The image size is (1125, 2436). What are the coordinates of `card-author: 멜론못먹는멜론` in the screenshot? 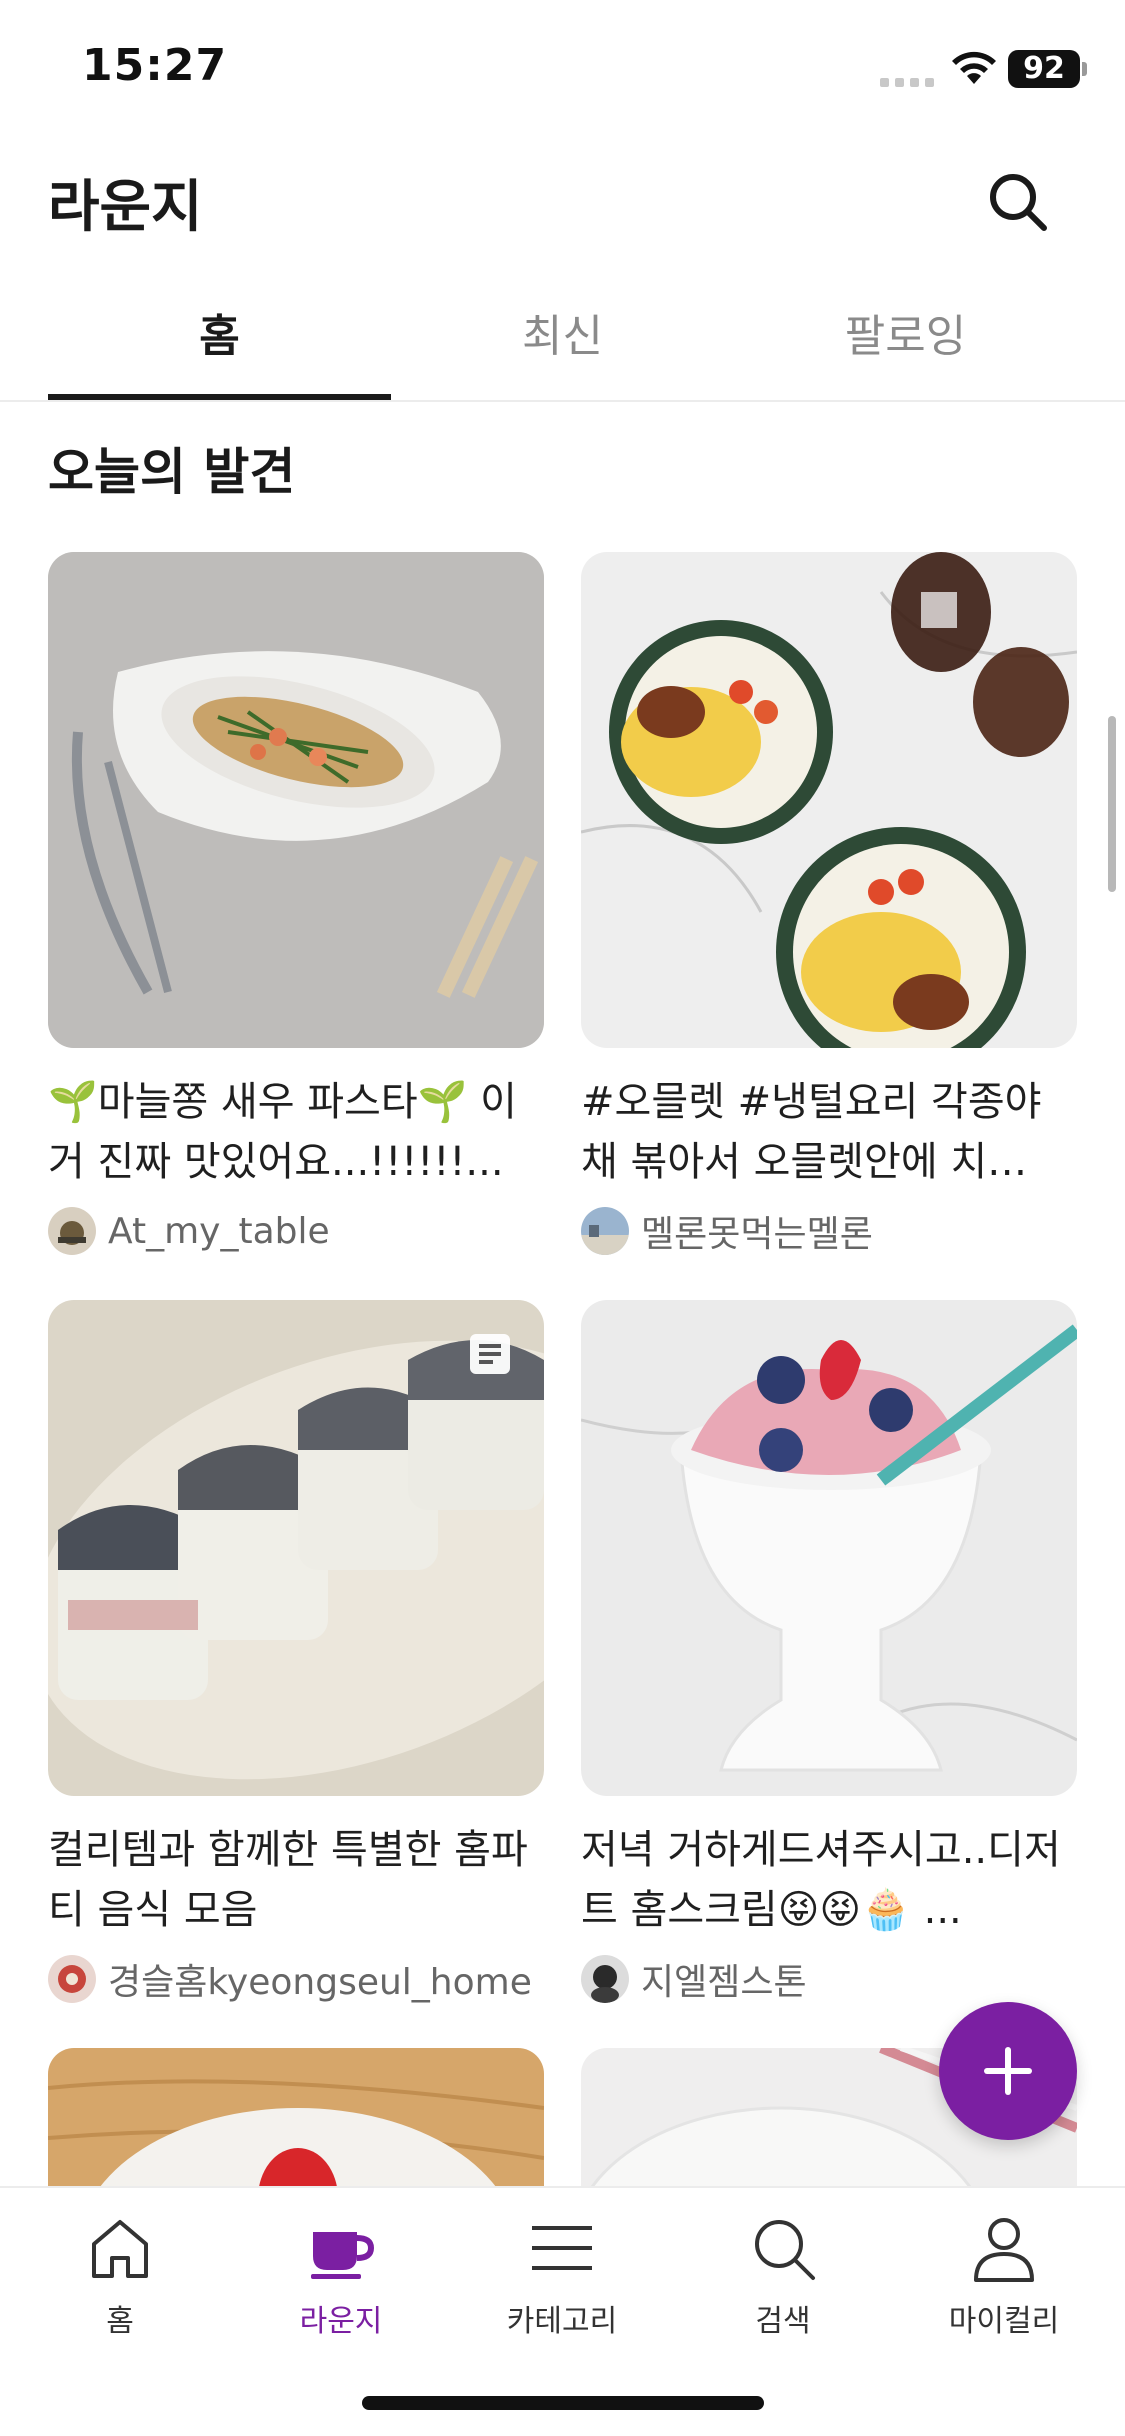 It's located at (829, 1231).